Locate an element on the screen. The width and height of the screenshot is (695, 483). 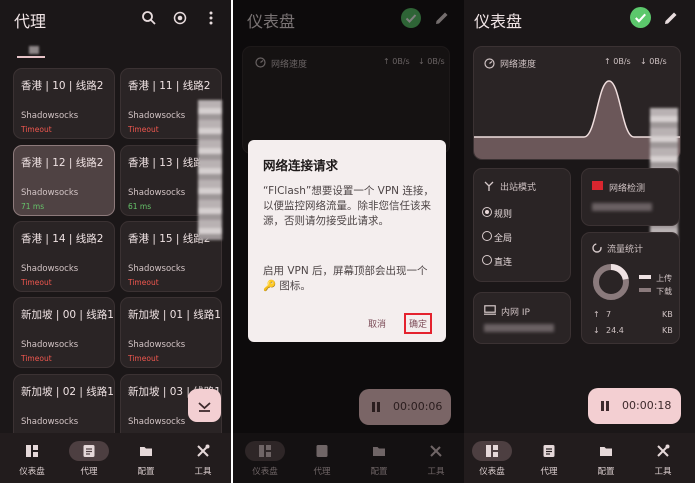
download-speed: ↓ 0B/s is located at coordinates (653, 61).